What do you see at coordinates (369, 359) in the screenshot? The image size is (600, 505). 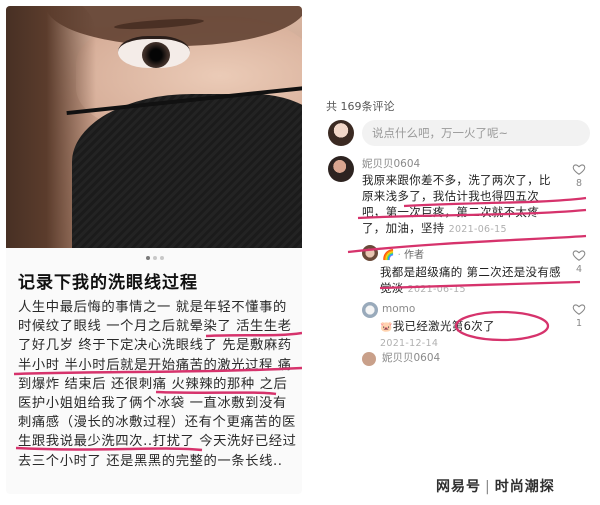 I see `next-commenter-avatar` at bounding box center [369, 359].